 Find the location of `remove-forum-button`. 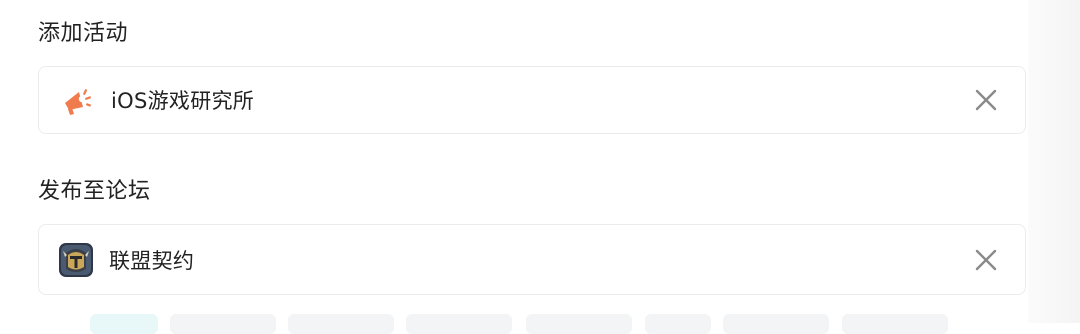

remove-forum-button is located at coordinates (986, 260).